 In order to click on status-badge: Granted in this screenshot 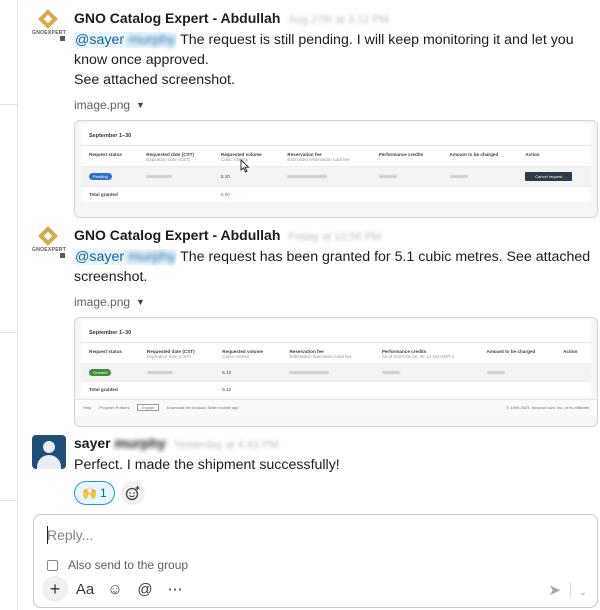, I will do `click(100, 372)`.